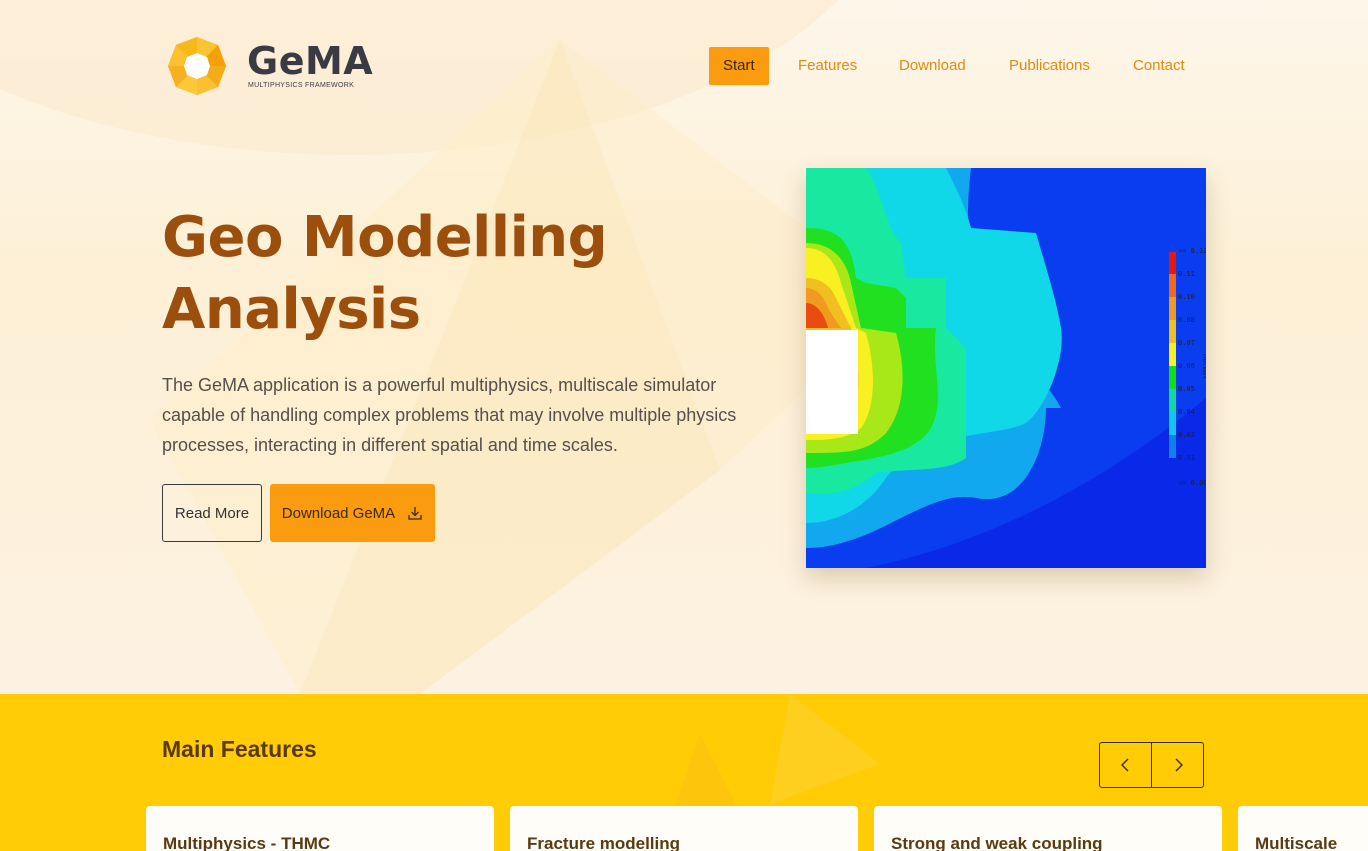 This screenshot has height=851, width=1368. Describe the element at coordinates (1192, 251) in the screenshot. I see `legend-label: >= 0.12` at that location.